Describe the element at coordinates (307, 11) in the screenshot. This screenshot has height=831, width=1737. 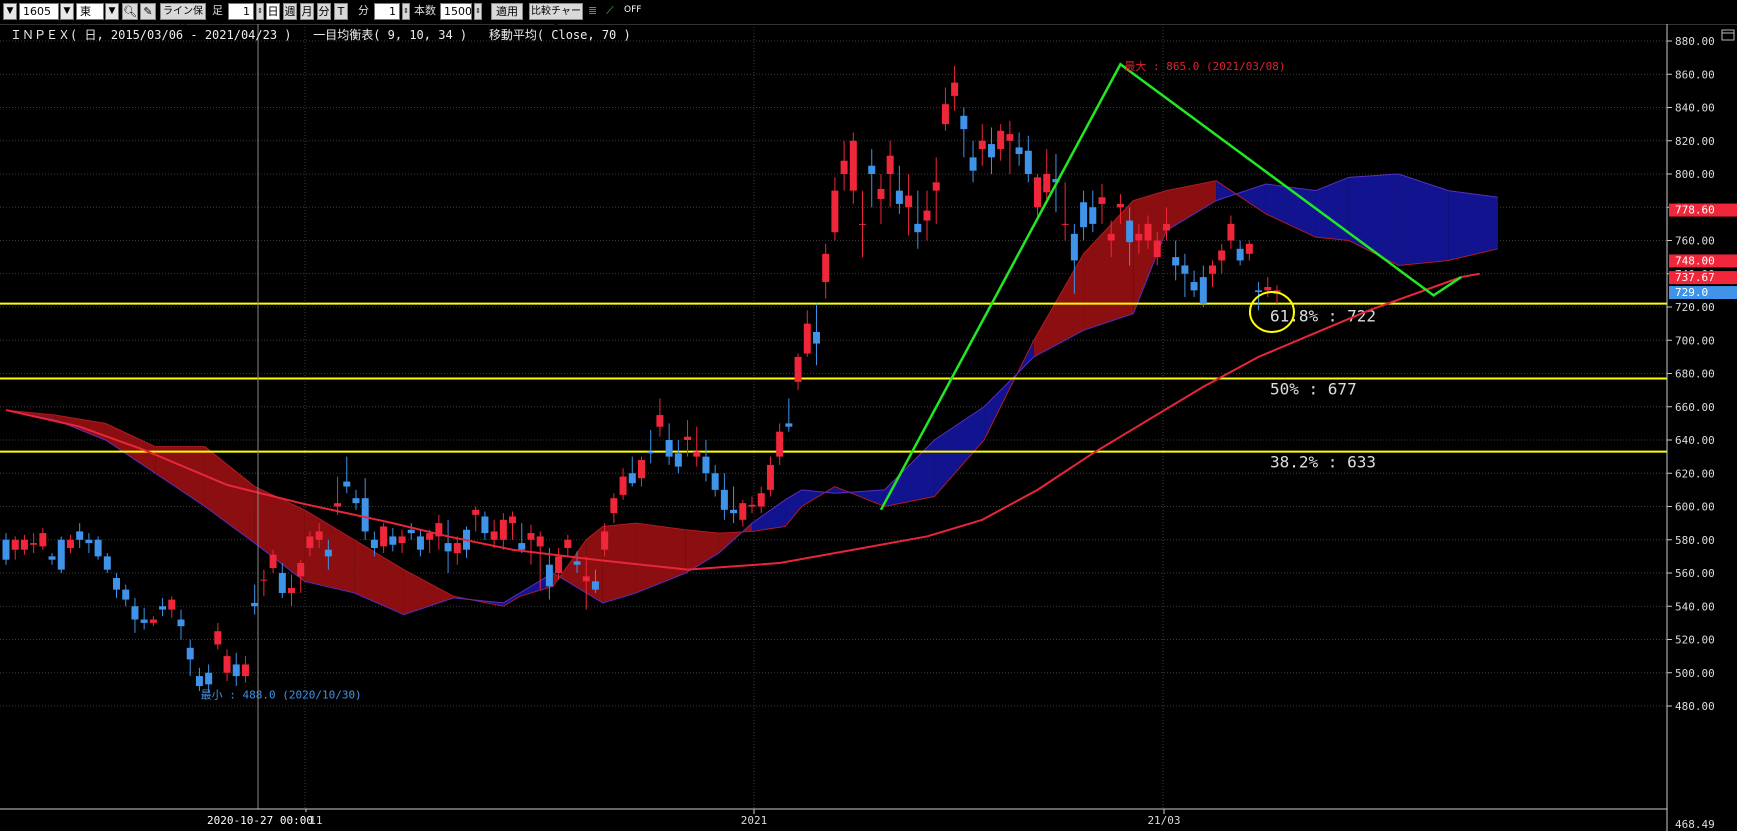
I see `timeframe-month-tab: 月` at that location.